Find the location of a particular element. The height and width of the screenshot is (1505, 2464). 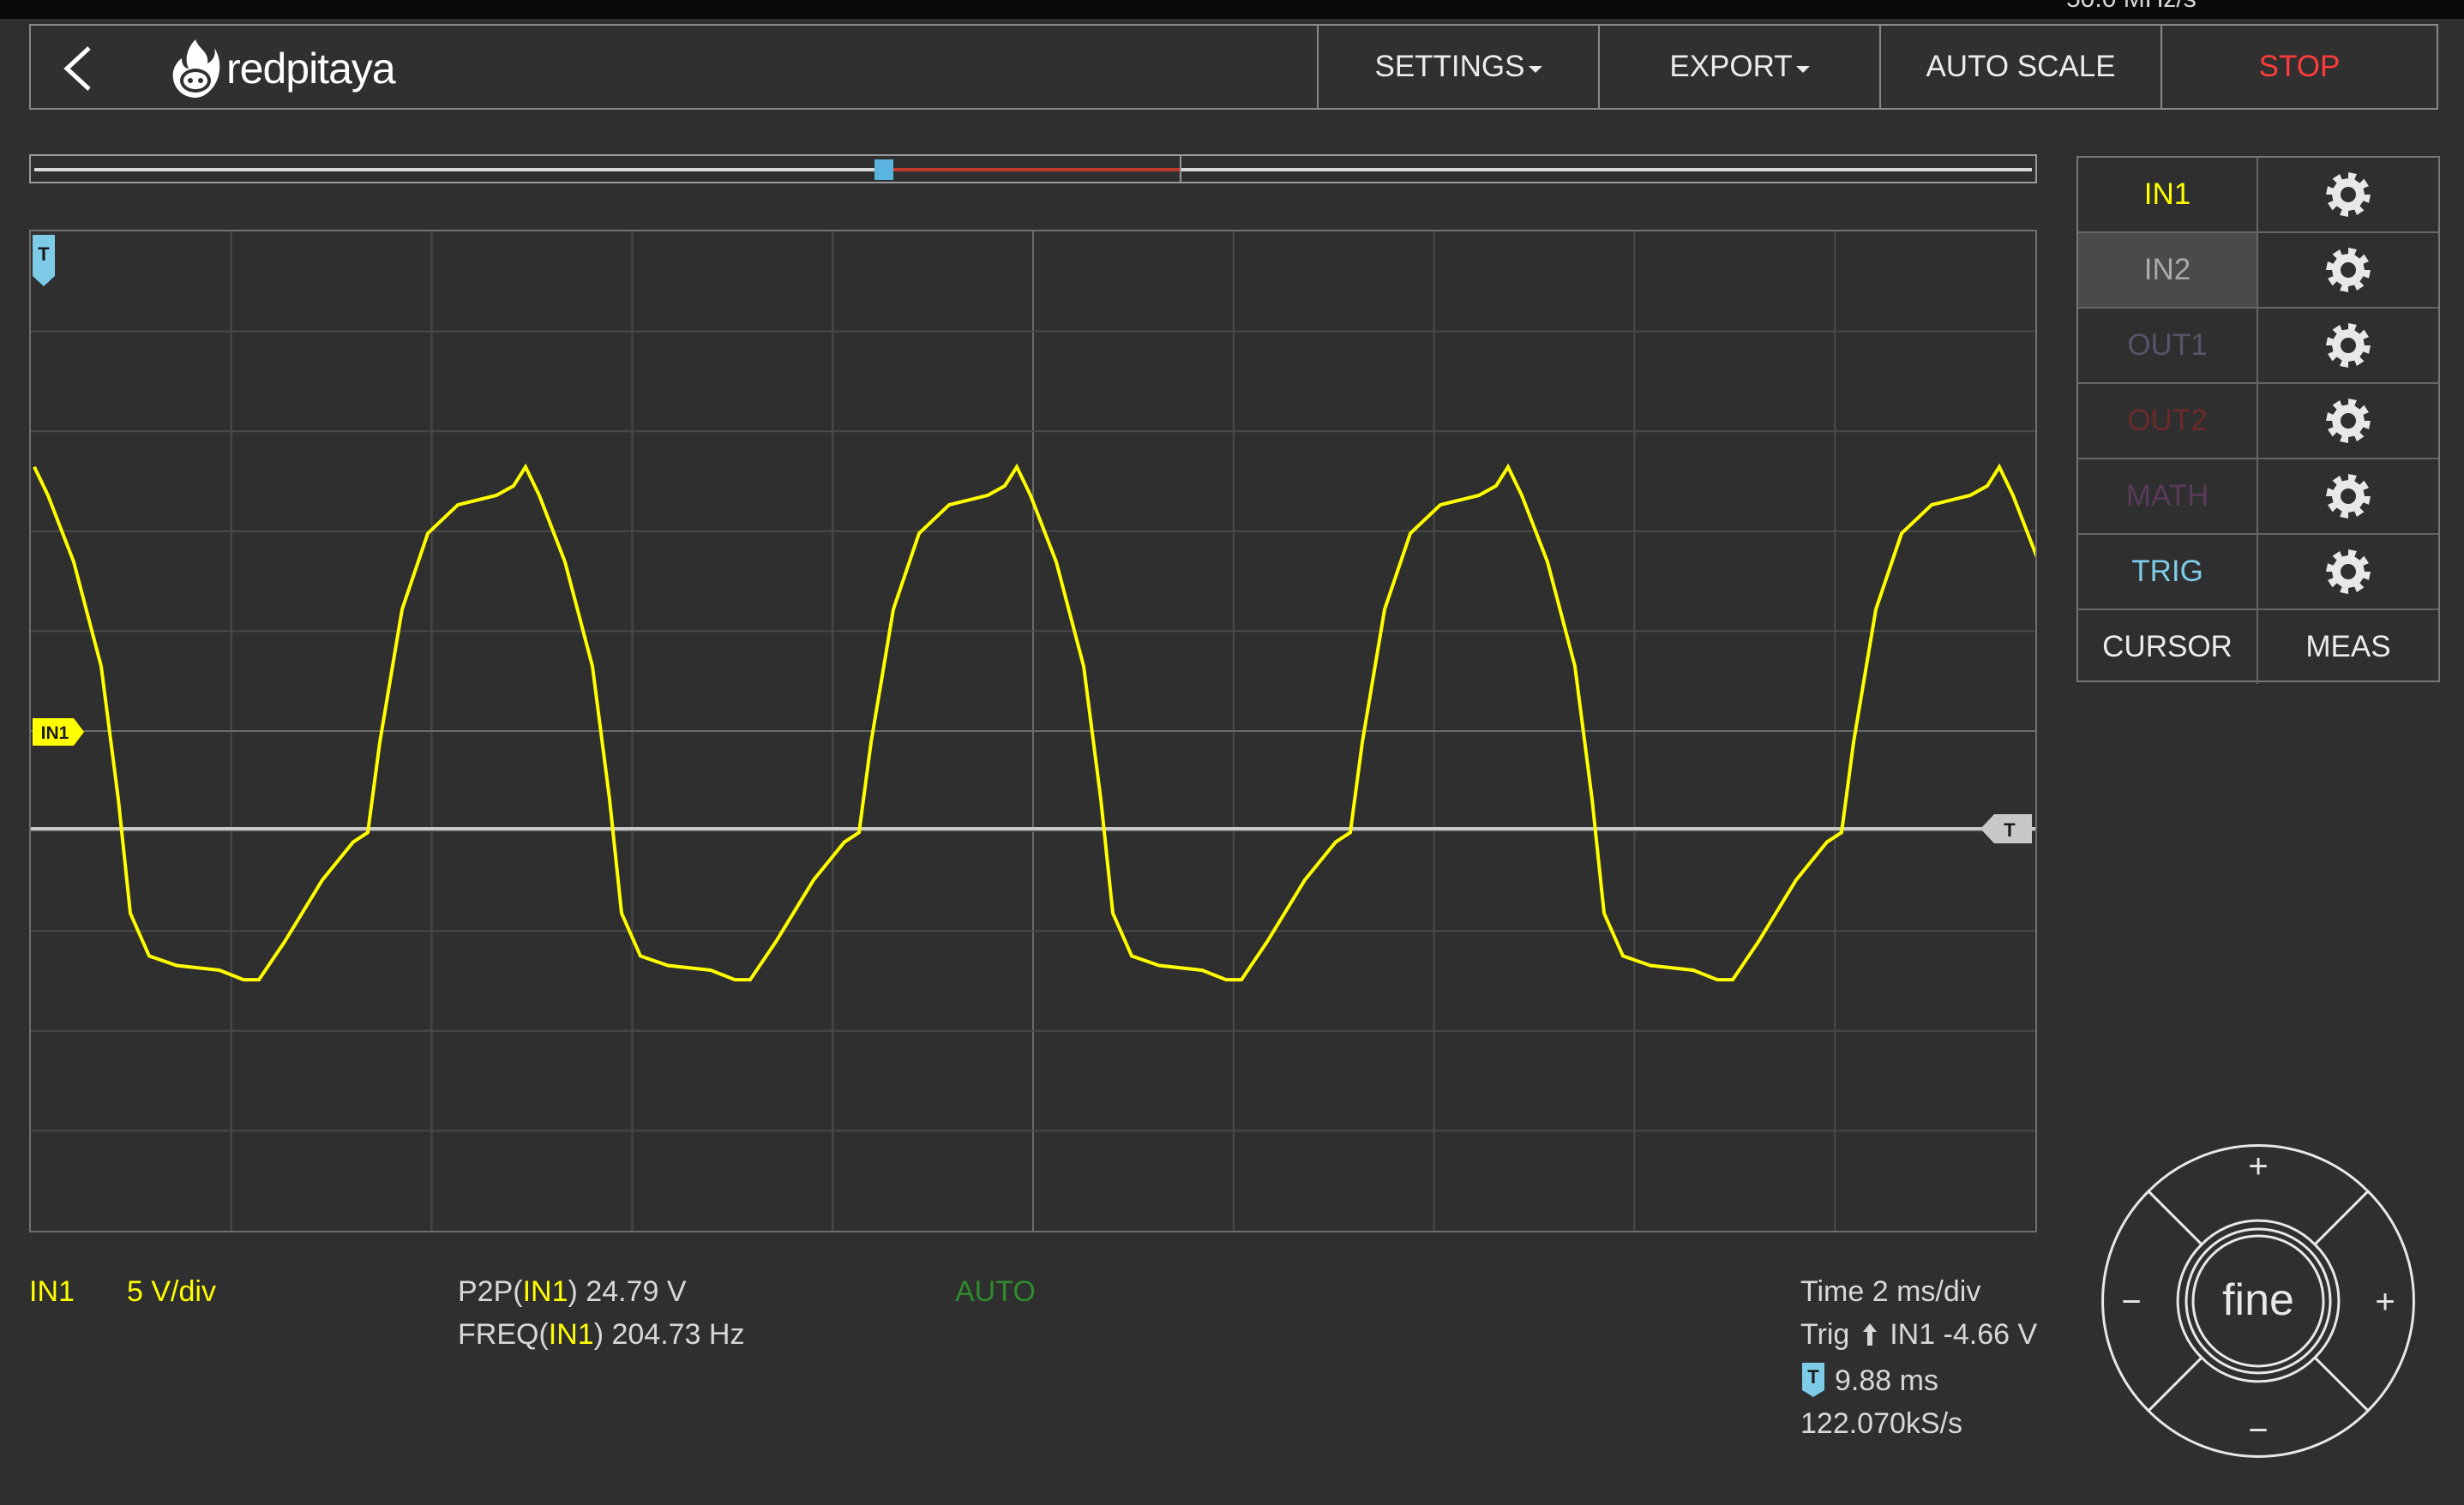

export-menu-button: EXPORT is located at coordinates (1738, 67).